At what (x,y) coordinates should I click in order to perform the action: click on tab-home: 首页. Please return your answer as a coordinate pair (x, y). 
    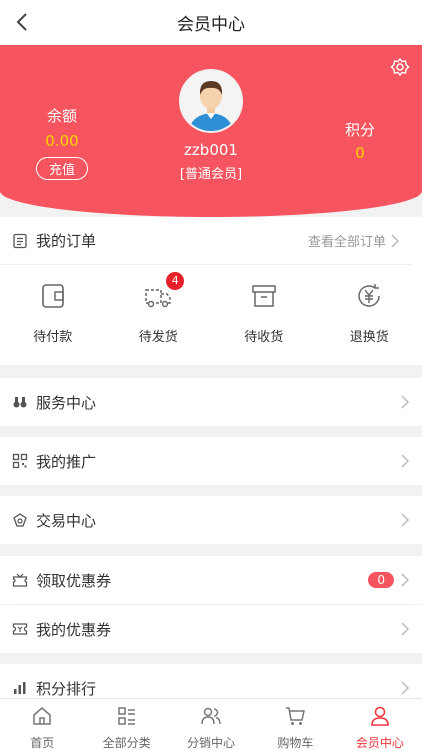
    Looking at the image, I should click on (42, 724).